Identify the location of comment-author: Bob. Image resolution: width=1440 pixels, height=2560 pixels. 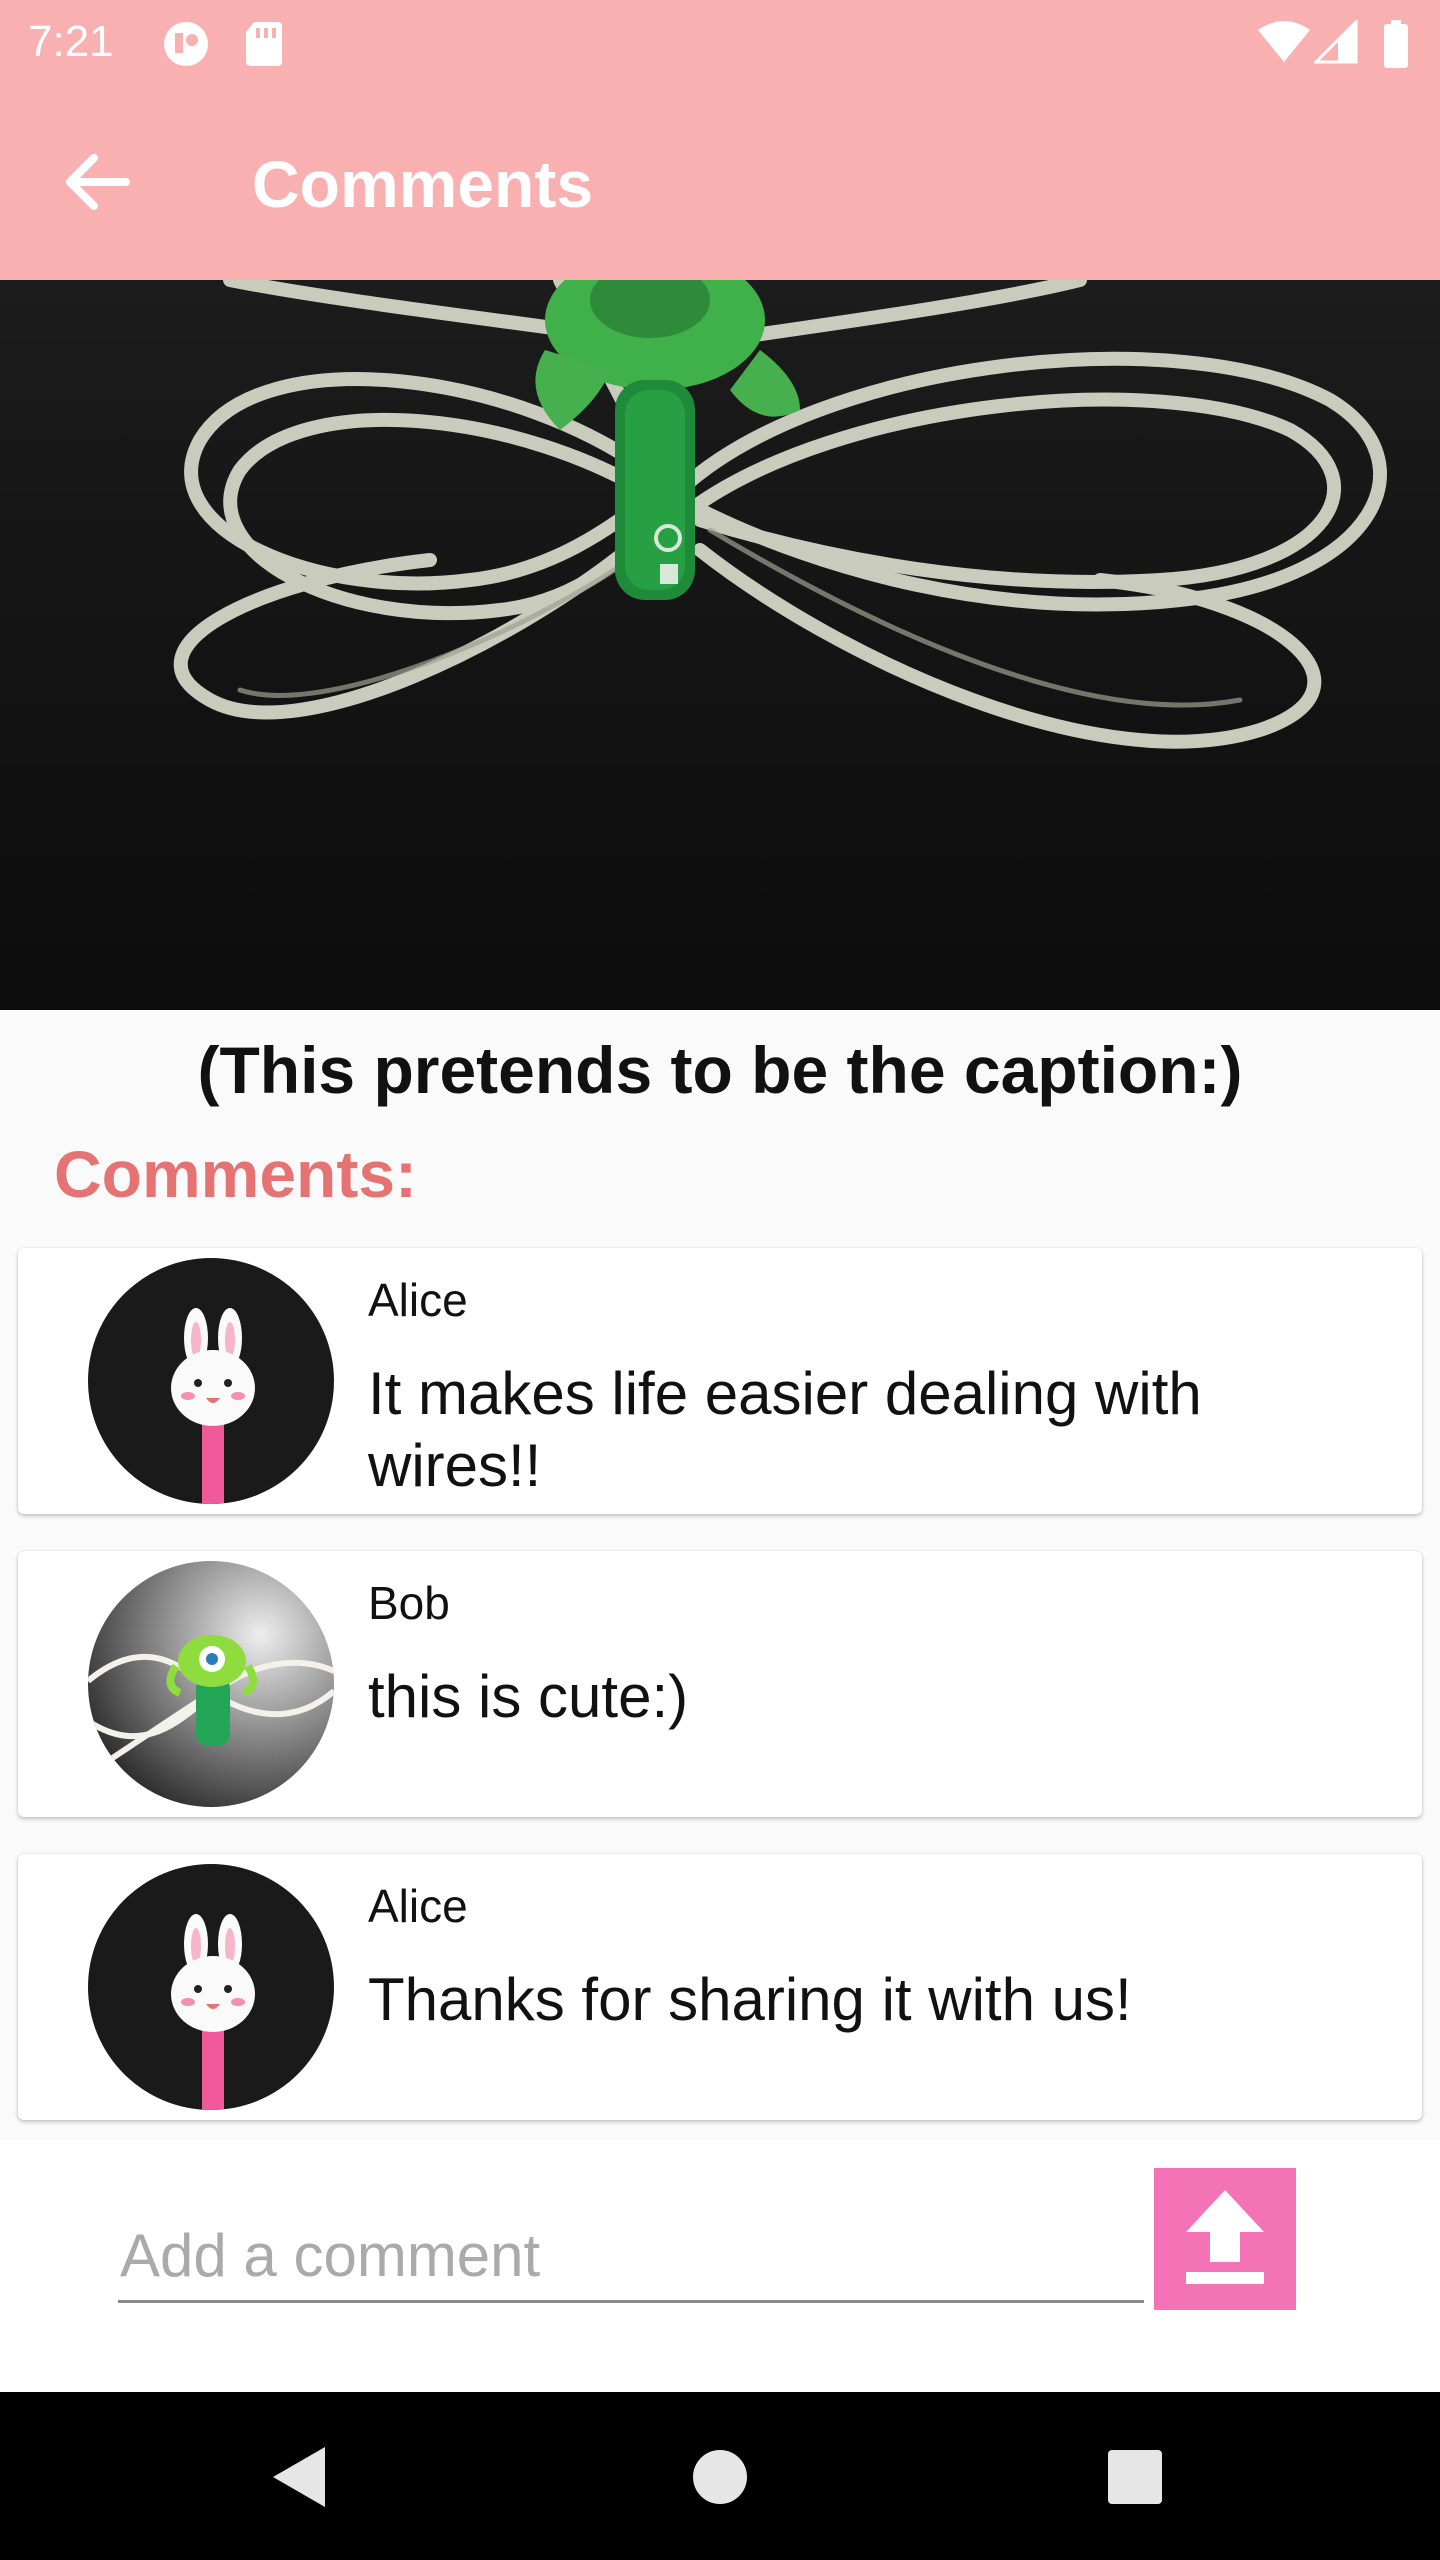
(409, 1603).